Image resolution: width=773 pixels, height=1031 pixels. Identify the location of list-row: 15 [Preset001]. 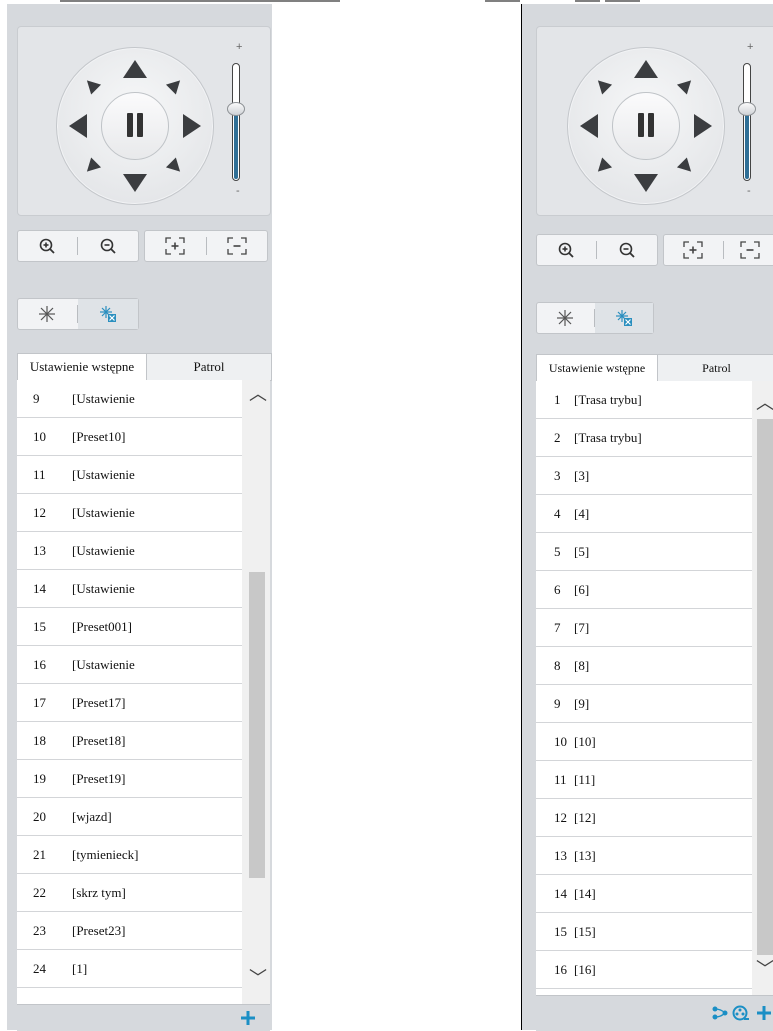
(129, 627).